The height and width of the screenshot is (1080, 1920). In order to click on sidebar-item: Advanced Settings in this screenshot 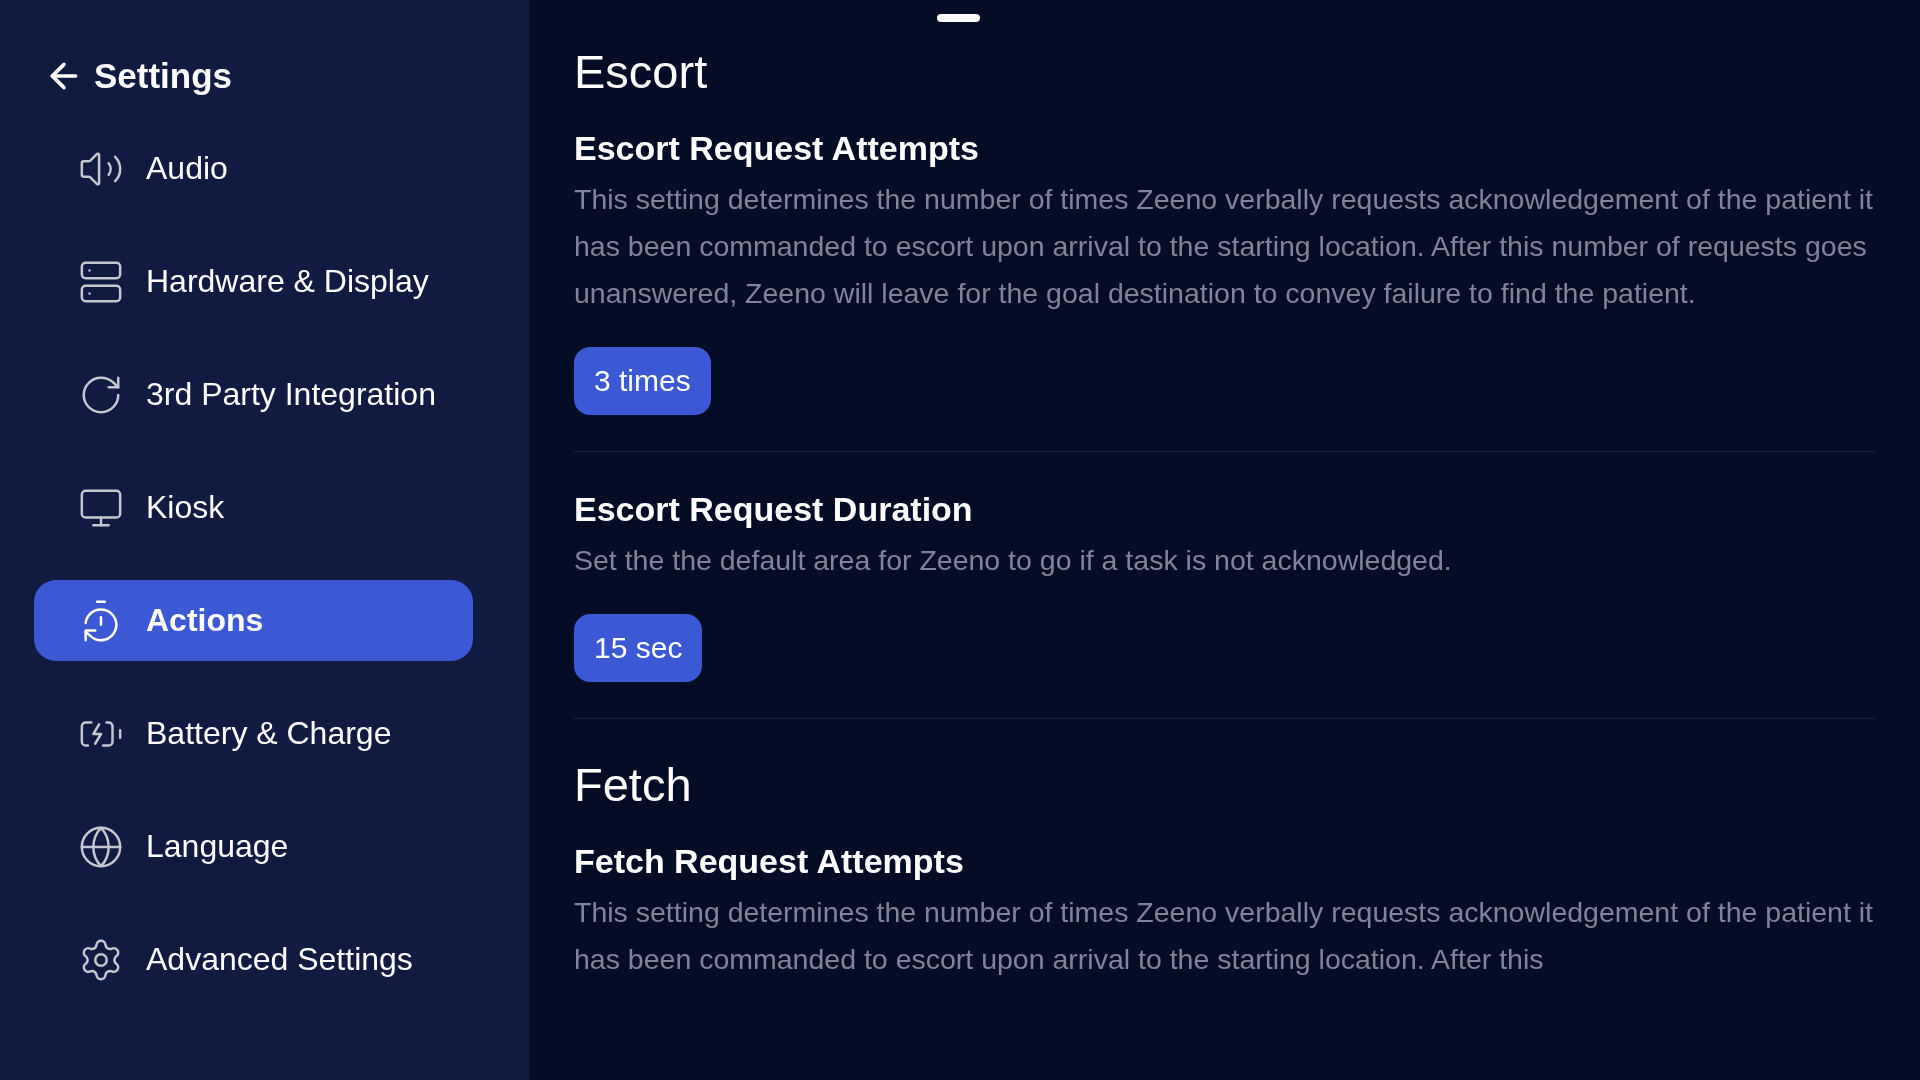, I will do `click(253, 959)`.